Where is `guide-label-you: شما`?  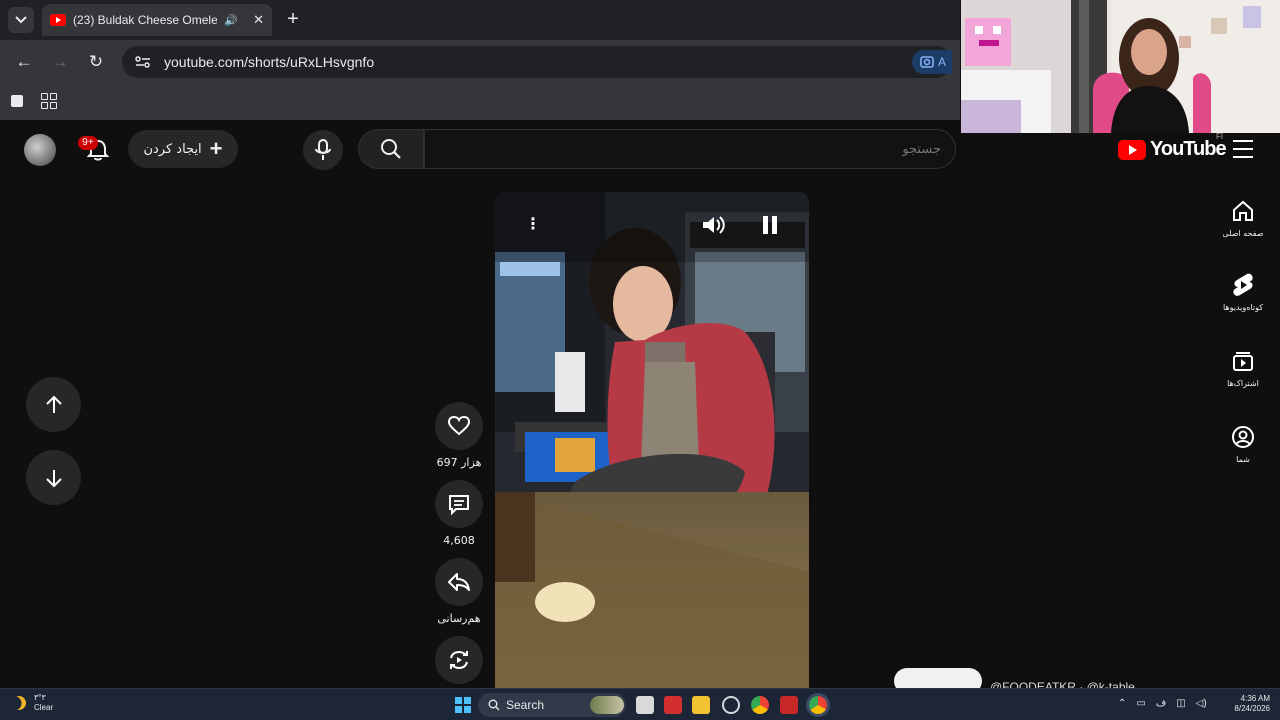
guide-label-you: شما is located at coordinates (1243, 459).